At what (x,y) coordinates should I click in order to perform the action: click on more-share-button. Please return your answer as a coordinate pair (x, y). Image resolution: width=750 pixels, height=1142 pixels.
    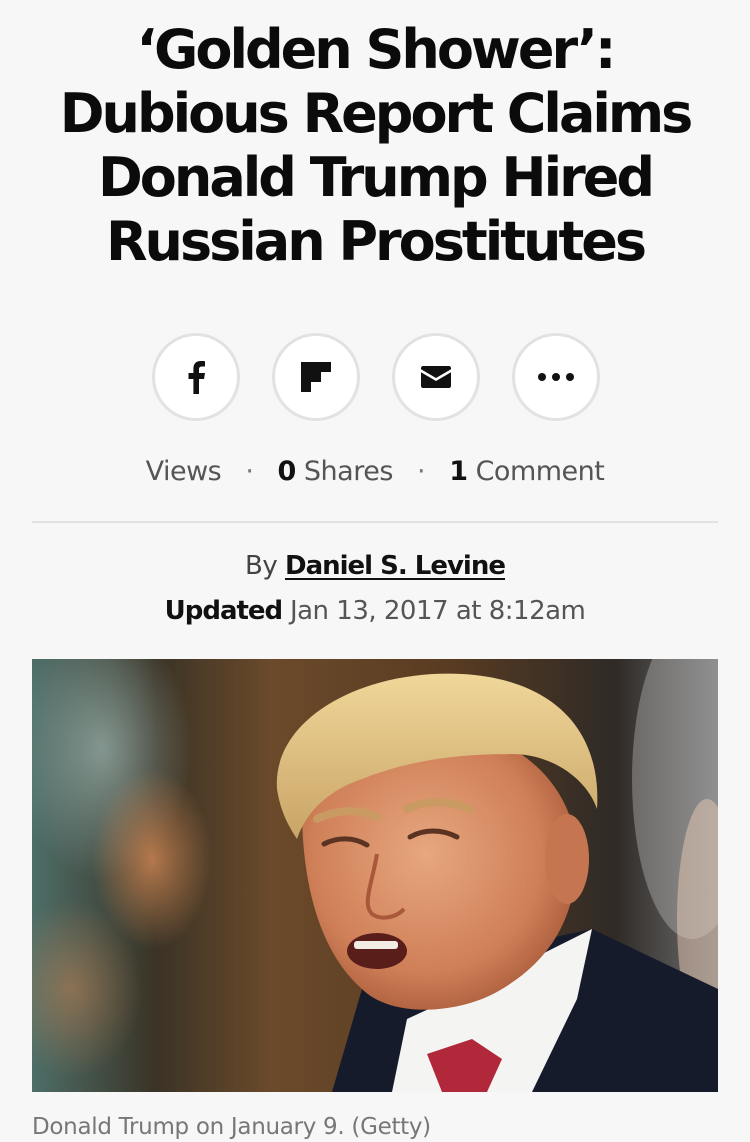
    Looking at the image, I should click on (556, 377).